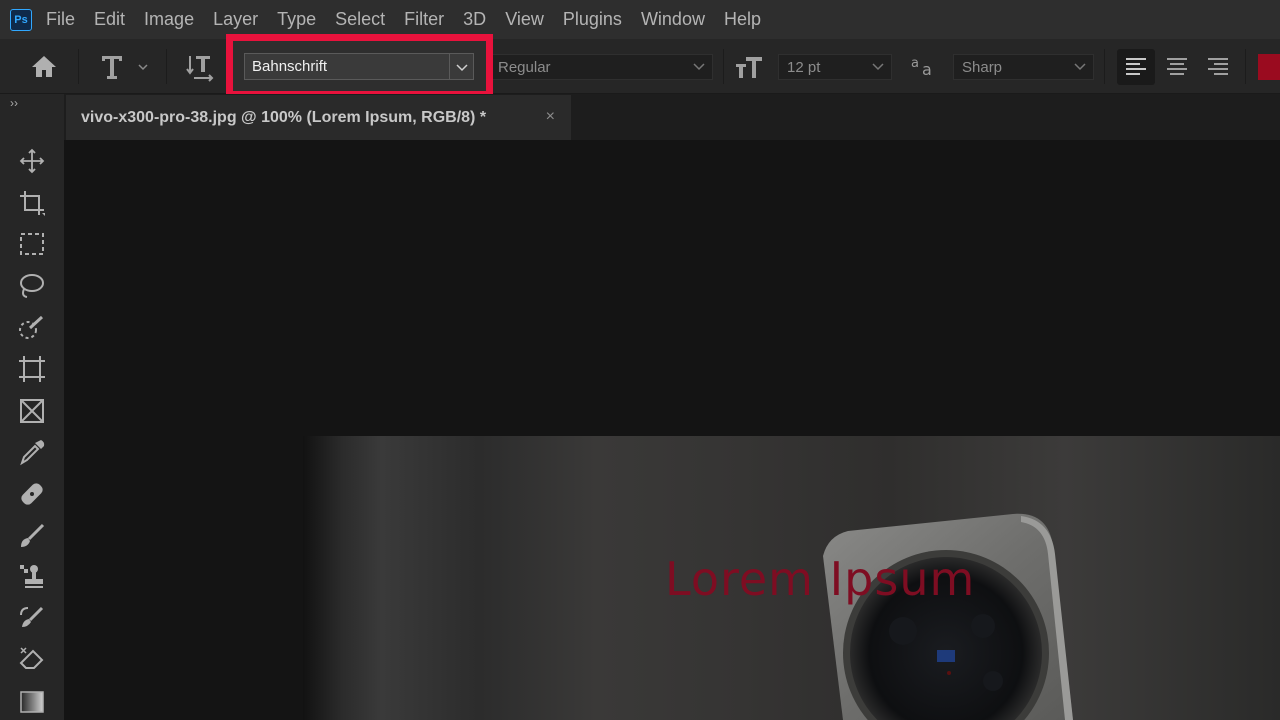 Image resolution: width=1280 pixels, height=720 pixels. I want to click on font-style-value: Regular, so click(524, 67).